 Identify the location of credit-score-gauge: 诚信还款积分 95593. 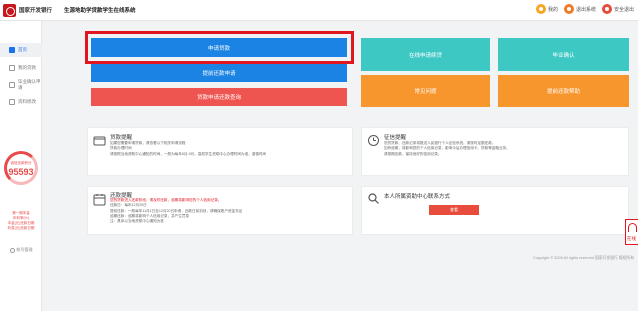
(21, 179).